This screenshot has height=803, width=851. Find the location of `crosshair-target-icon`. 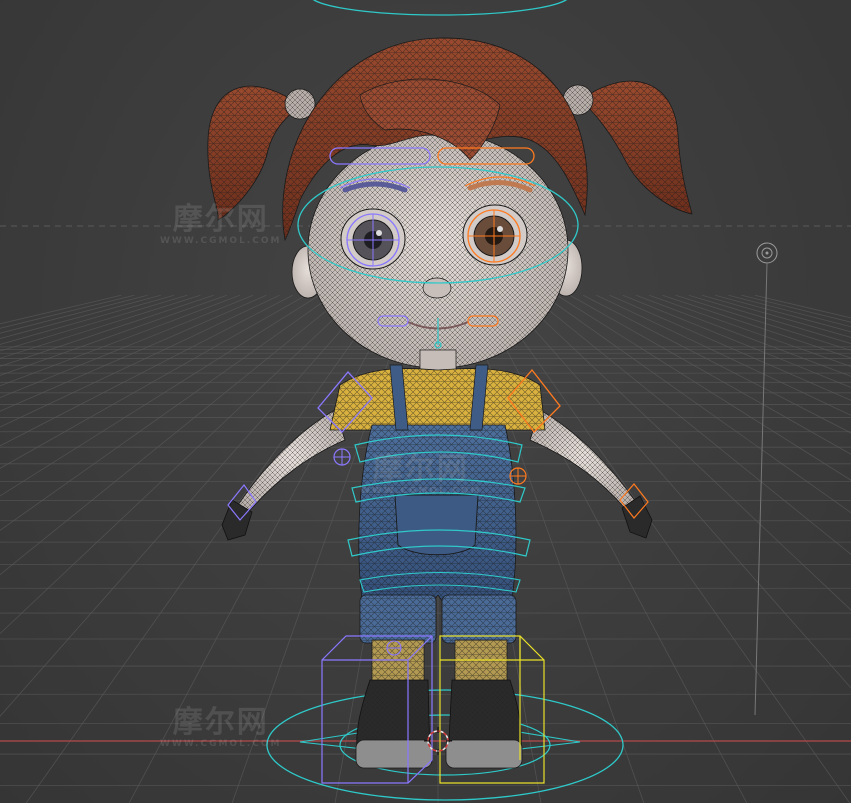

crosshair-target-icon is located at coordinates (767, 253).